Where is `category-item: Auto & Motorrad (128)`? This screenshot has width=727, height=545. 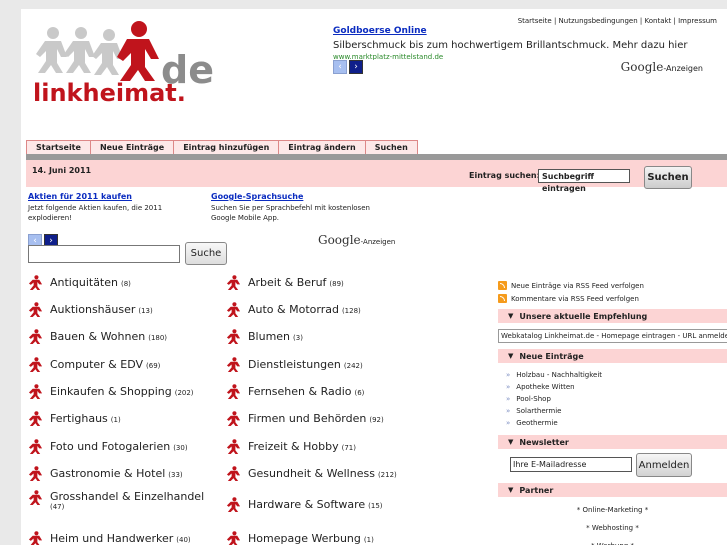
category-item: Auto & Motorrad (128) is located at coordinates (293, 309).